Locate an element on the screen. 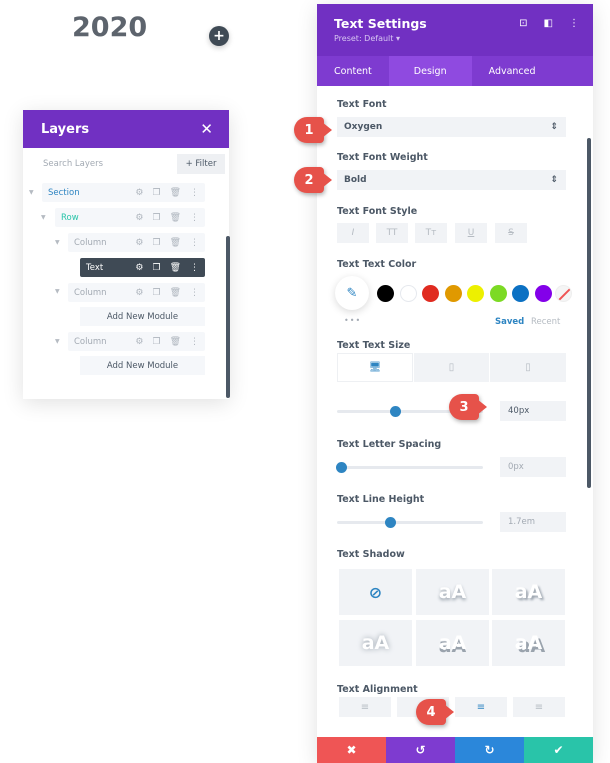  shadow-option-3: aA is located at coordinates (375, 643).